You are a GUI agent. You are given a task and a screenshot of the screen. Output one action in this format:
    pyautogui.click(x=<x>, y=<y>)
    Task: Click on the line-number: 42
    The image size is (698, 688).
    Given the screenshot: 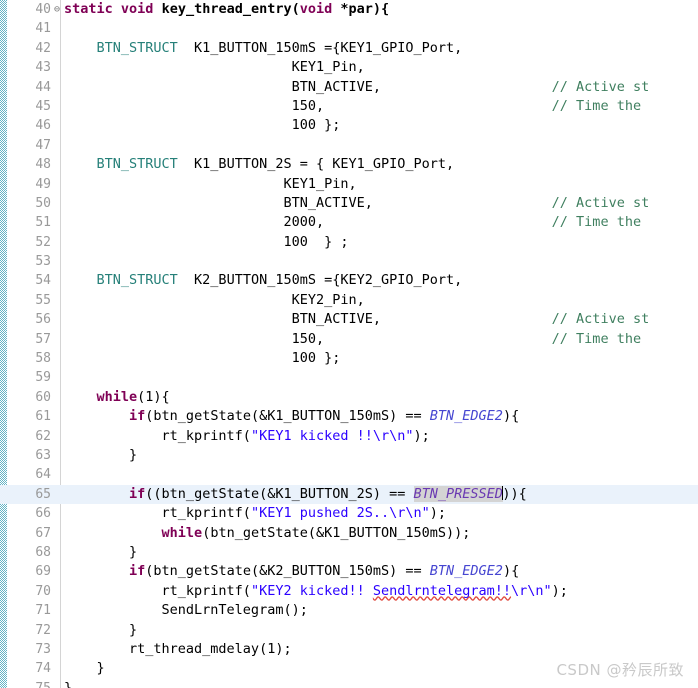 What is the action you would take?
    pyautogui.click(x=43, y=48)
    